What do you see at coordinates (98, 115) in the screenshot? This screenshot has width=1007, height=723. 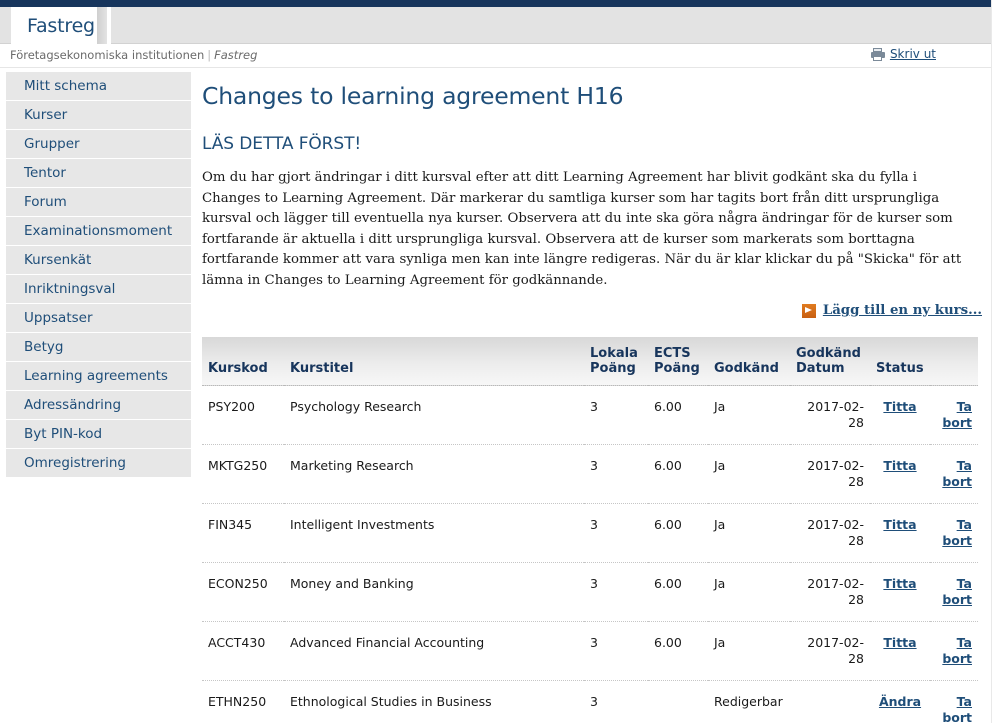 I see `sidebar-item-kurser: Kurser` at bounding box center [98, 115].